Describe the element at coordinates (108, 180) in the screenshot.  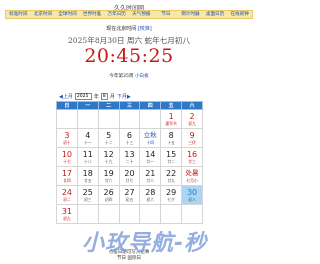
I see `lunar-date: 廿六` at that location.